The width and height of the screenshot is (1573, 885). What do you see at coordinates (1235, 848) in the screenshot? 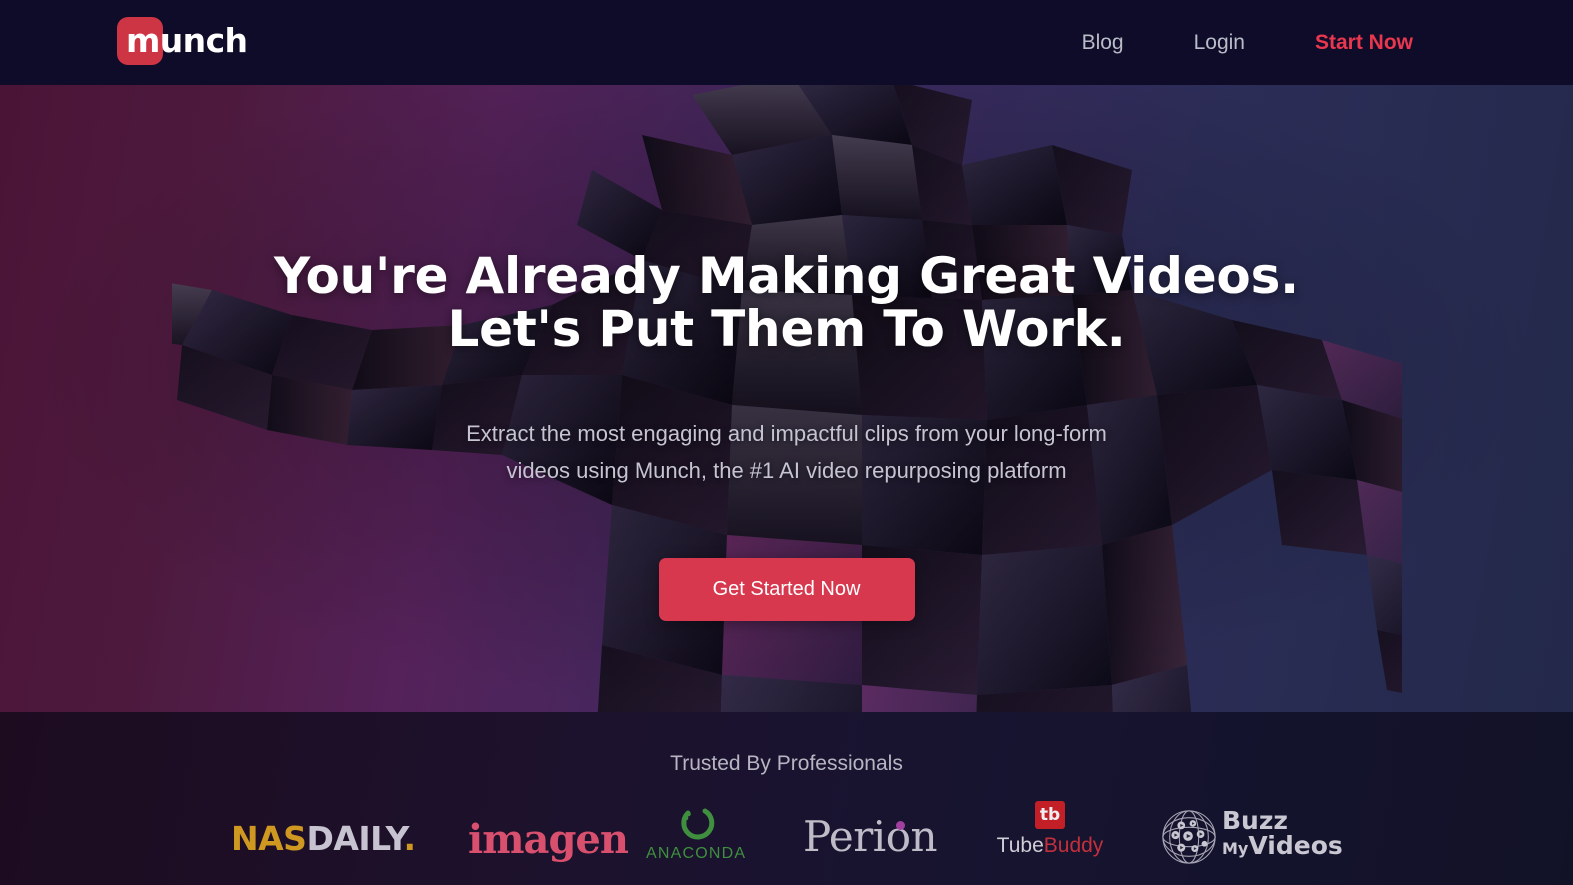
I see `buzz-part2: My` at bounding box center [1235, 848].